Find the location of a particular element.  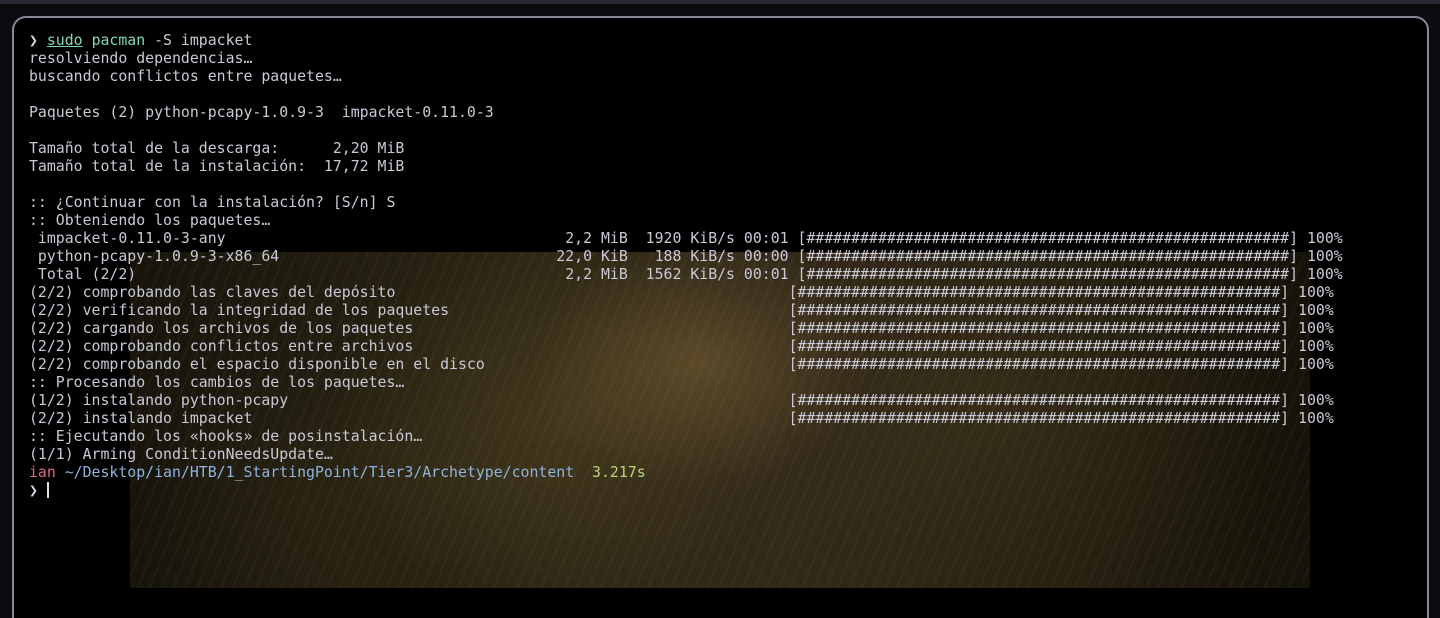

command-program: pacman is located at coordinates (118, 40).